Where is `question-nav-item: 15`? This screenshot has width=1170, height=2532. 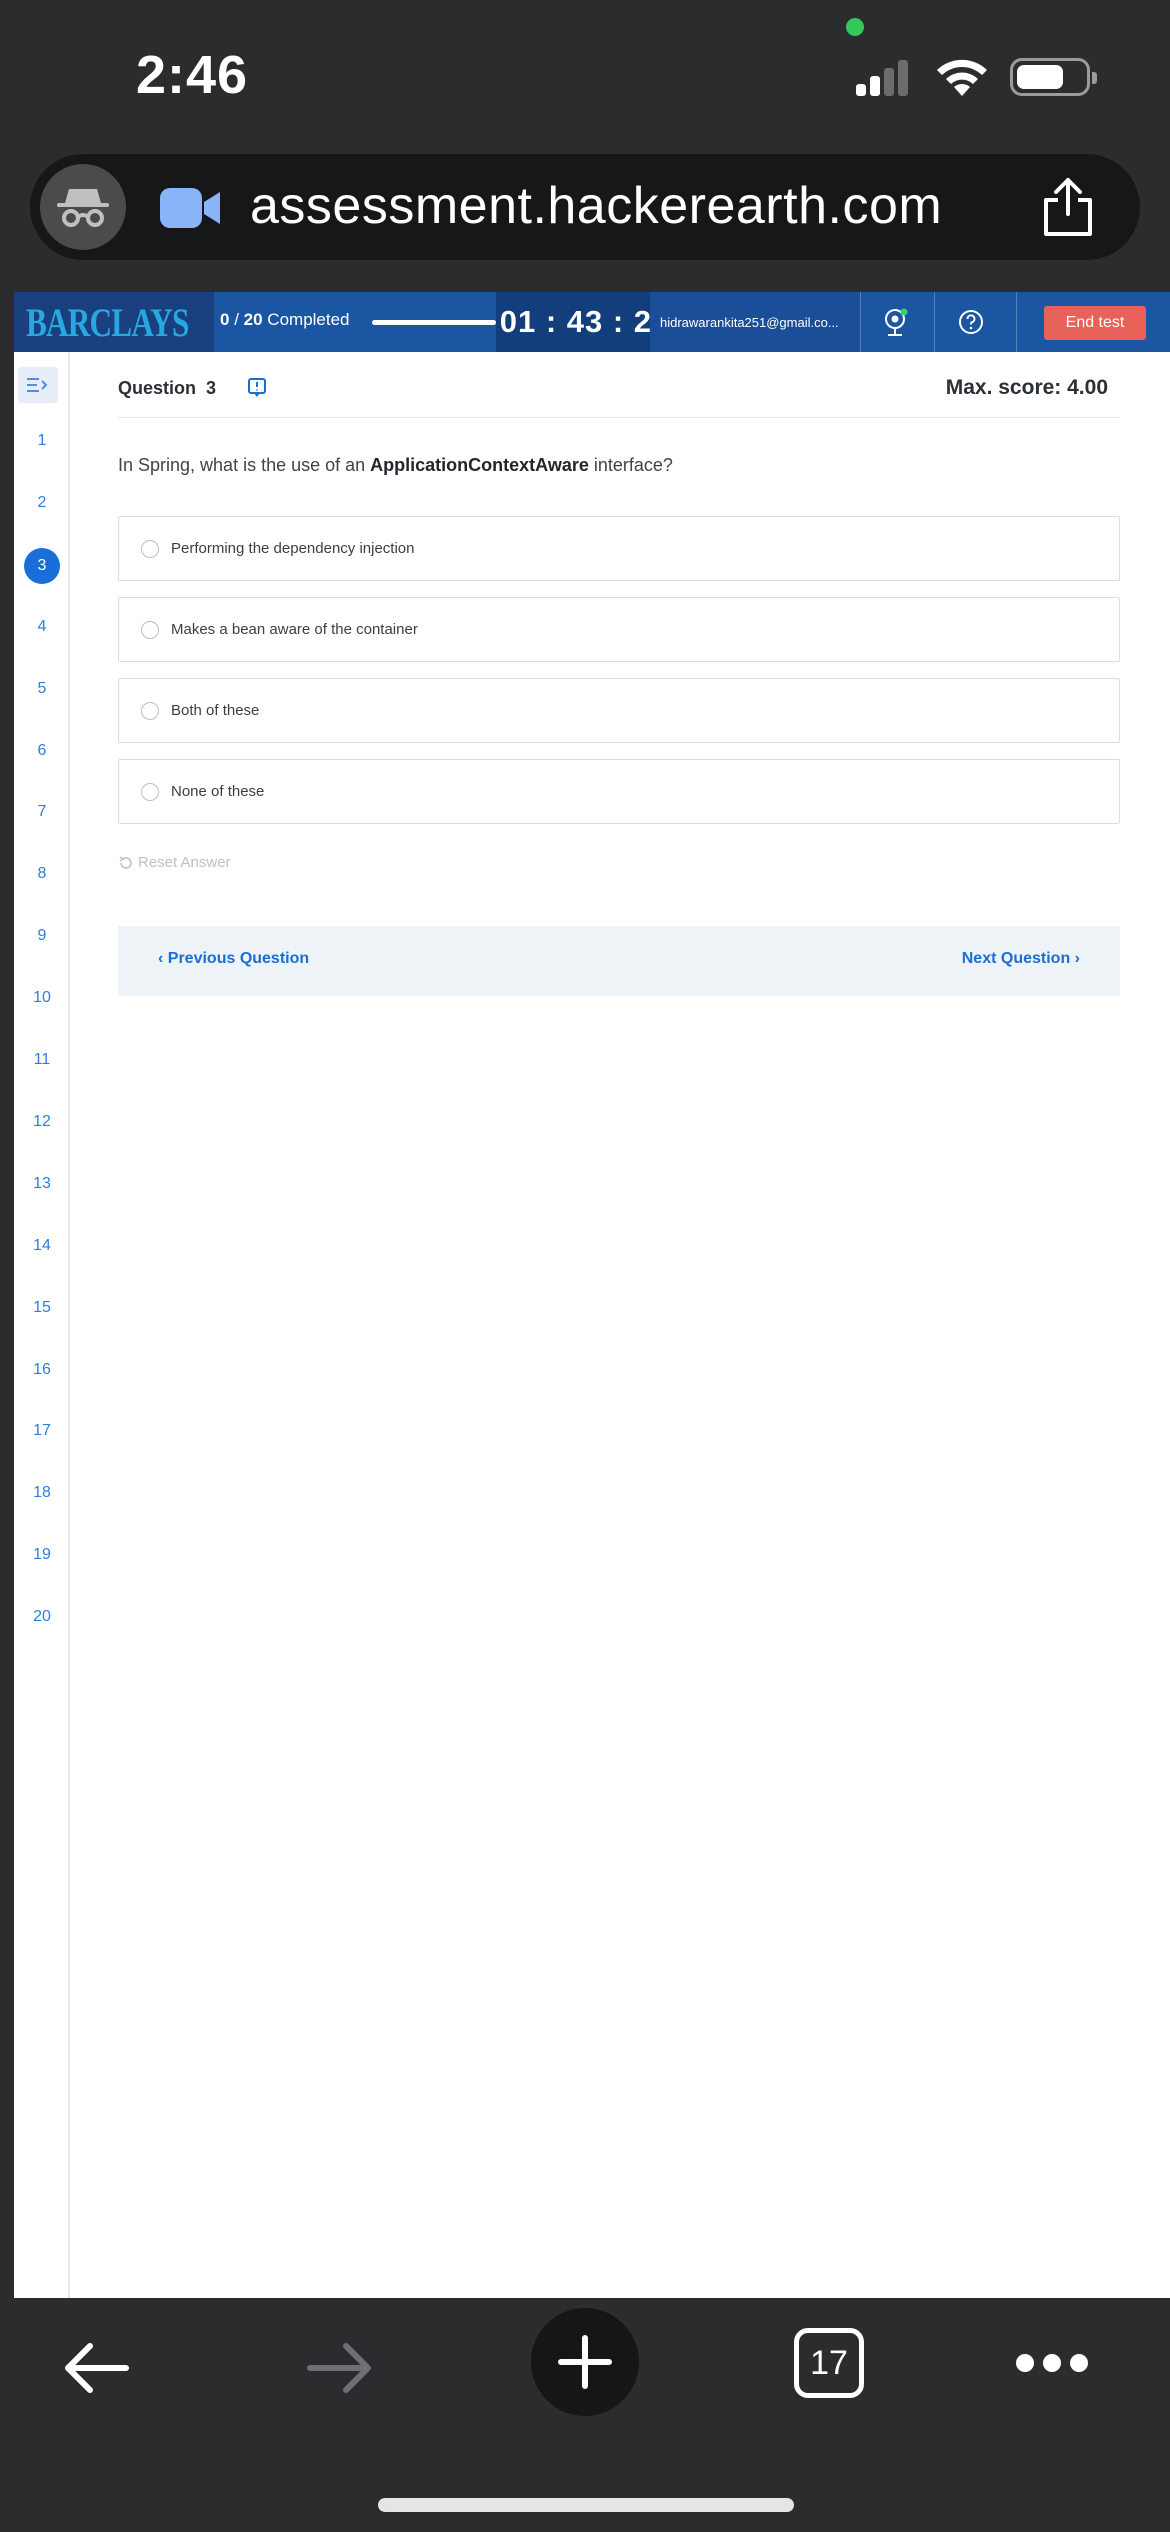 question-nav-item: 15 is located at coordinates (42, 1308).